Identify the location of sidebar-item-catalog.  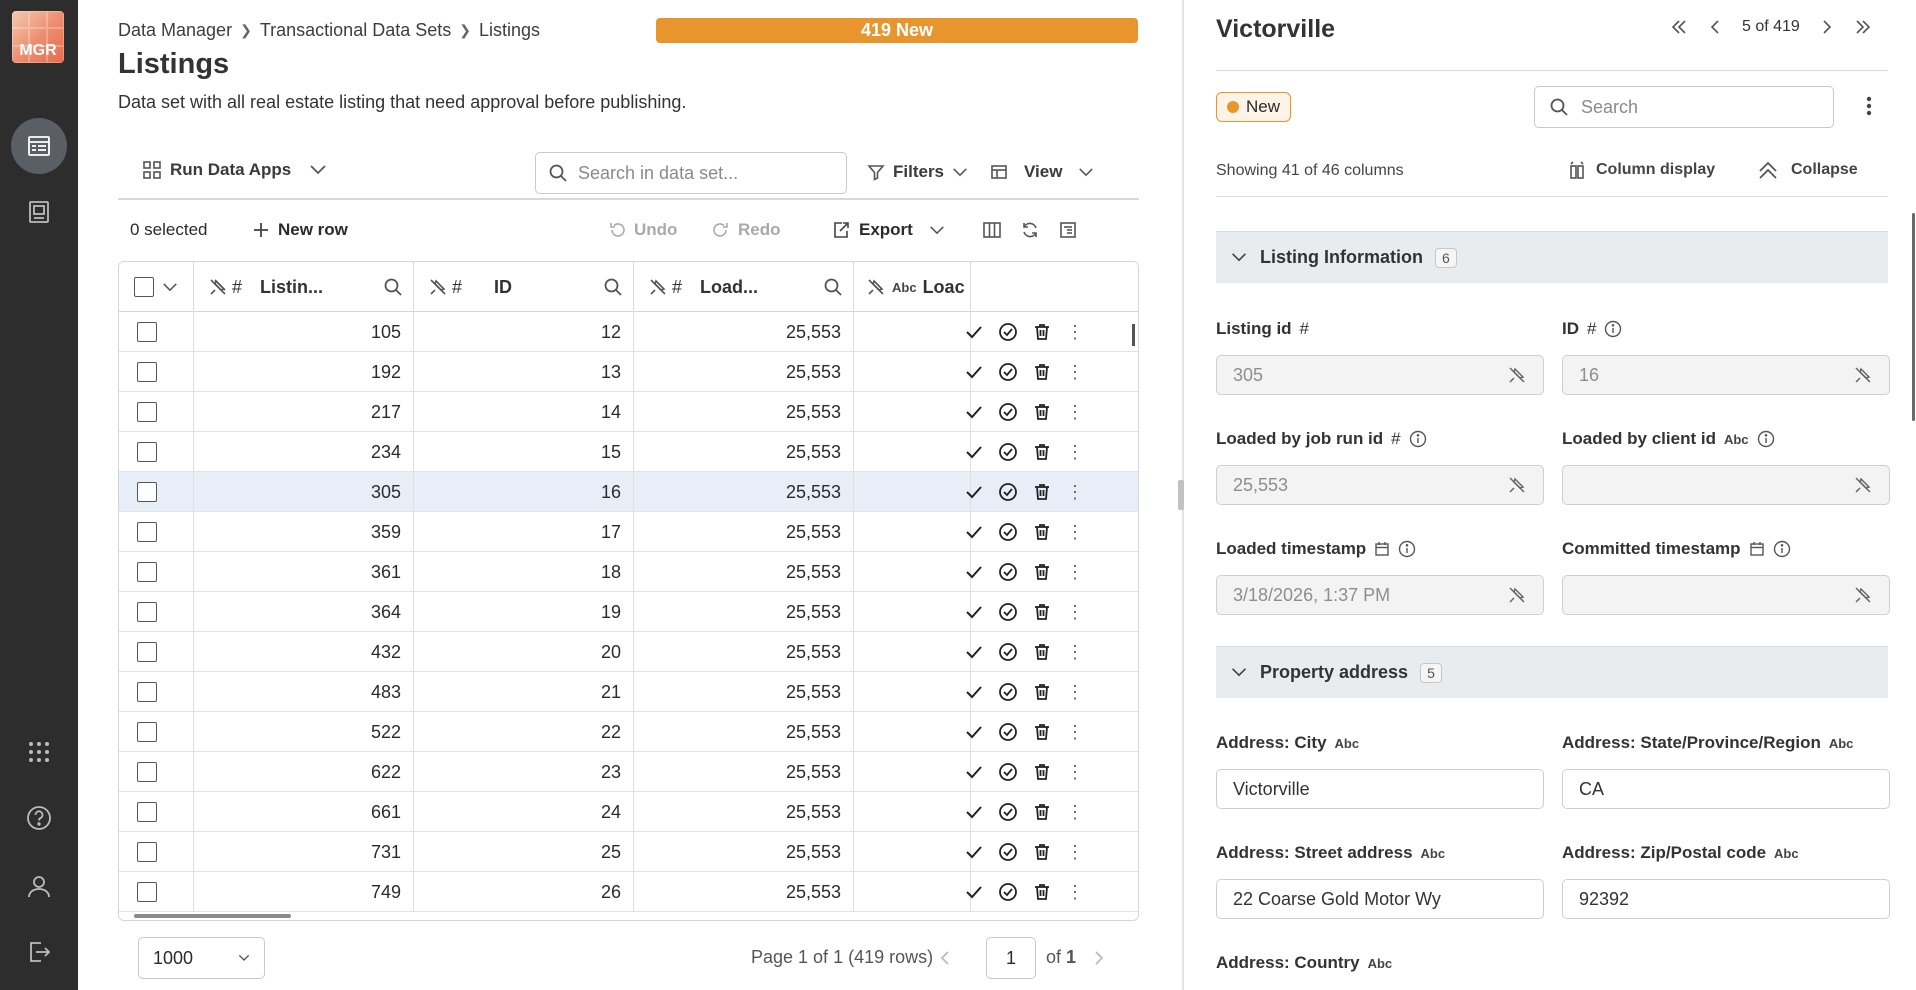
(39, 212).